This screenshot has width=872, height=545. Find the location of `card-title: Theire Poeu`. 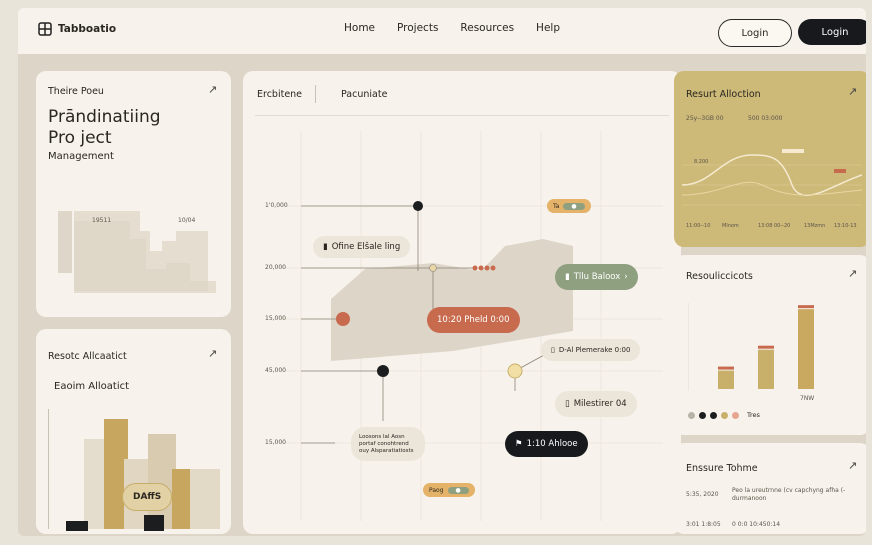

card-title: Theire Poeu is located at coordinates (76, 91).